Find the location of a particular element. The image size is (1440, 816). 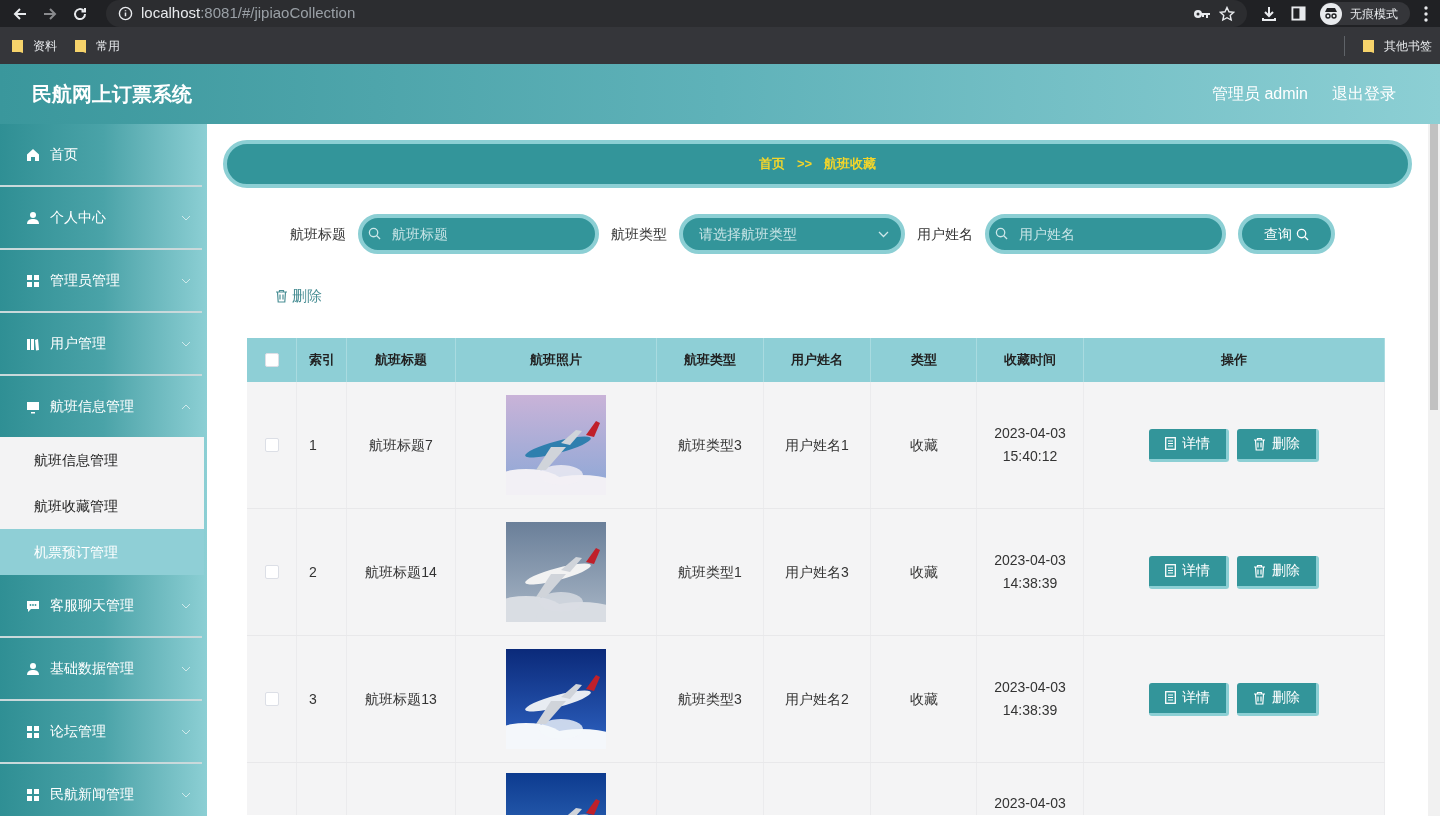

star-icon is located at coordinates (1227, 13).